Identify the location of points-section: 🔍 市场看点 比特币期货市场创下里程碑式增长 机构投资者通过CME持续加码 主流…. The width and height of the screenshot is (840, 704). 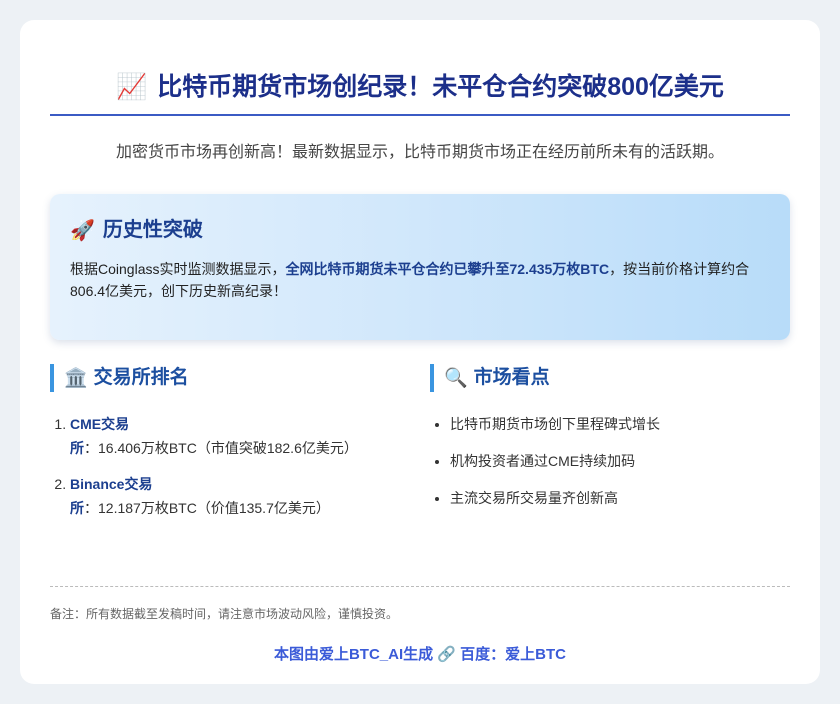
(610, 469).